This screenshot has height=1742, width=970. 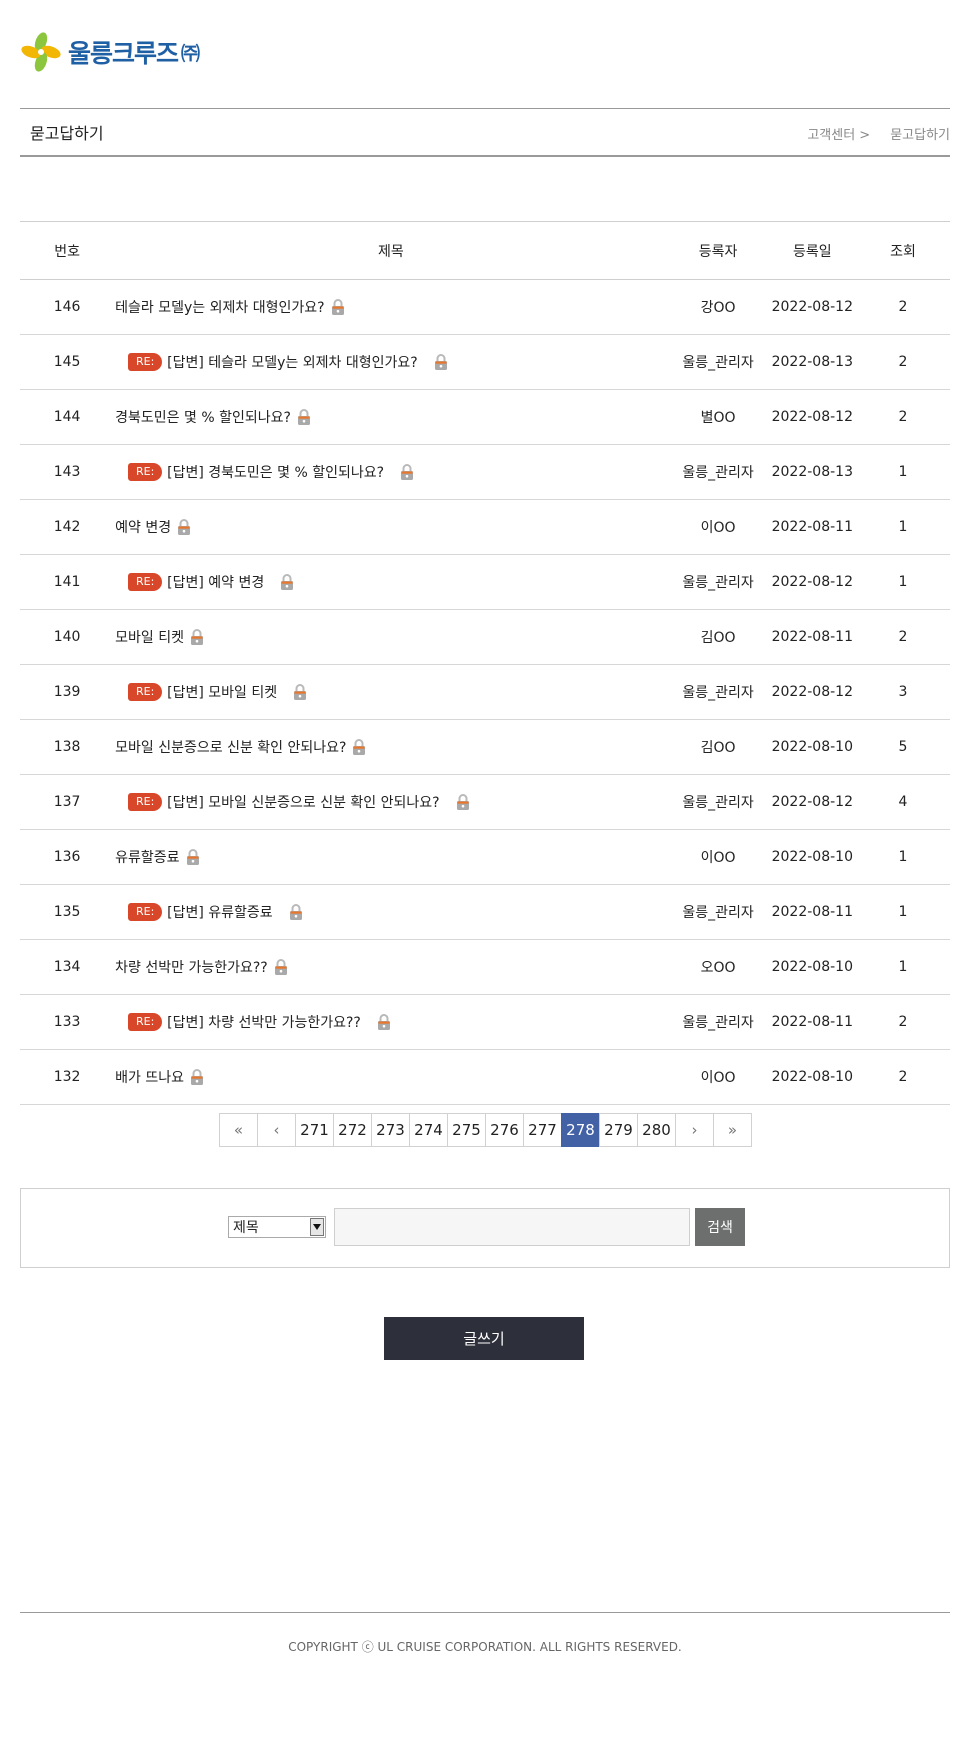 I want to click on page-button-277: 277, so click(x=542, y=1130).